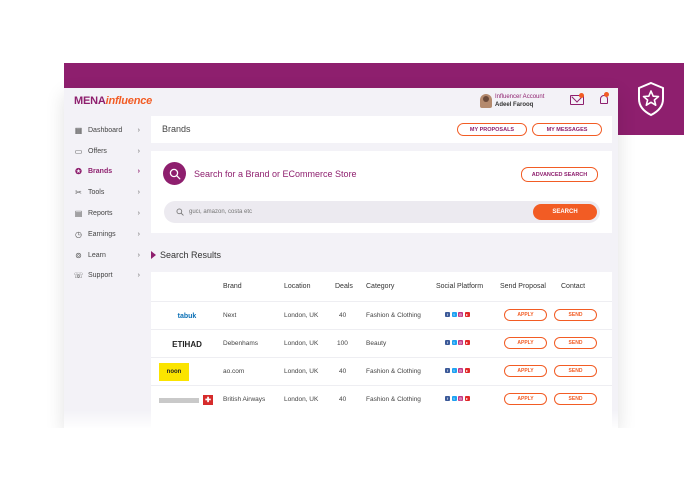  Describe the element at coordinates (354, 212) in the screenshot. I see `search-input` at that location.